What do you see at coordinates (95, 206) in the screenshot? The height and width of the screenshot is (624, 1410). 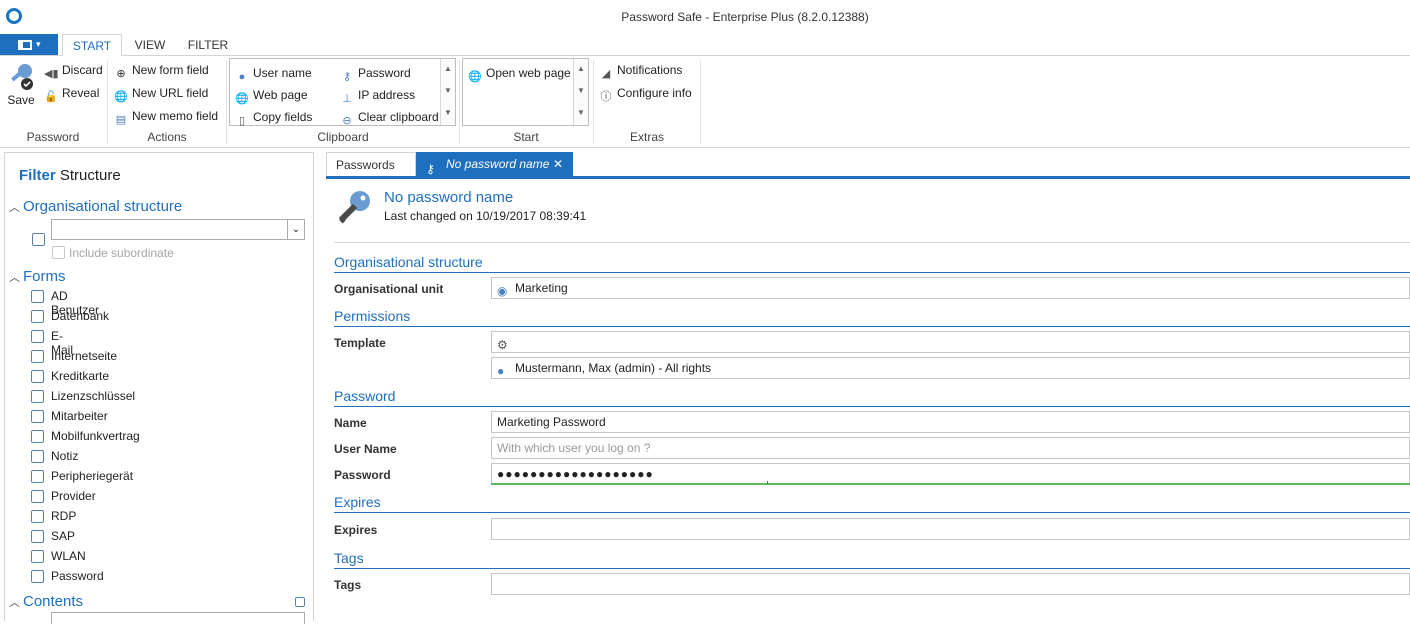 I see `section-org-structure: ︿ Organisational structure` at bounding box center [95, 206].